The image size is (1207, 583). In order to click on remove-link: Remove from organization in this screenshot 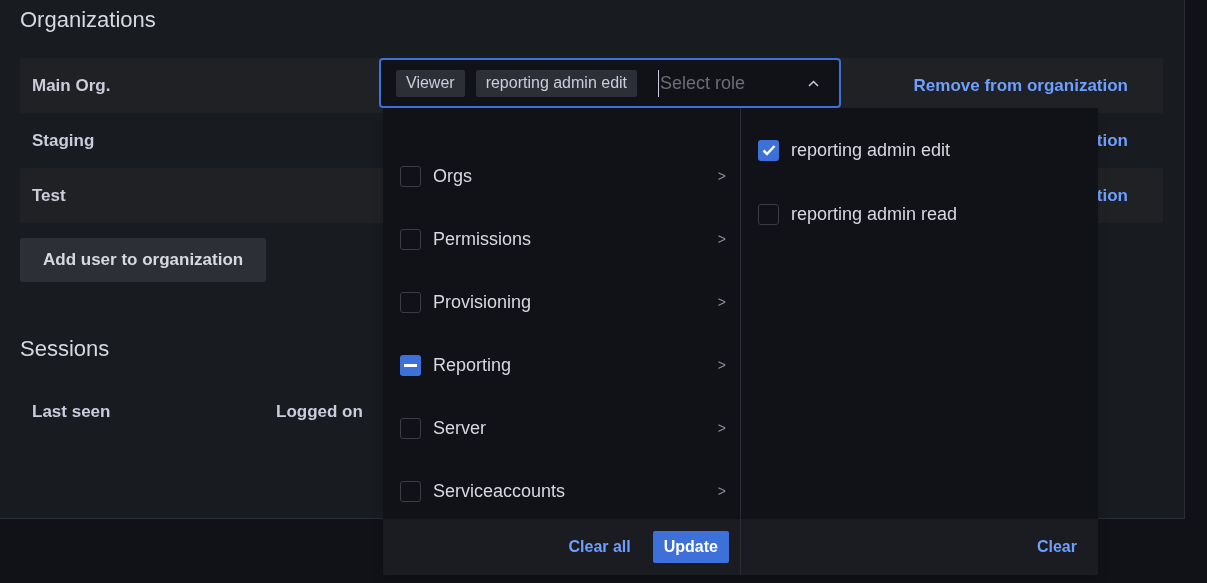, I will do `click(1020, 85)`.